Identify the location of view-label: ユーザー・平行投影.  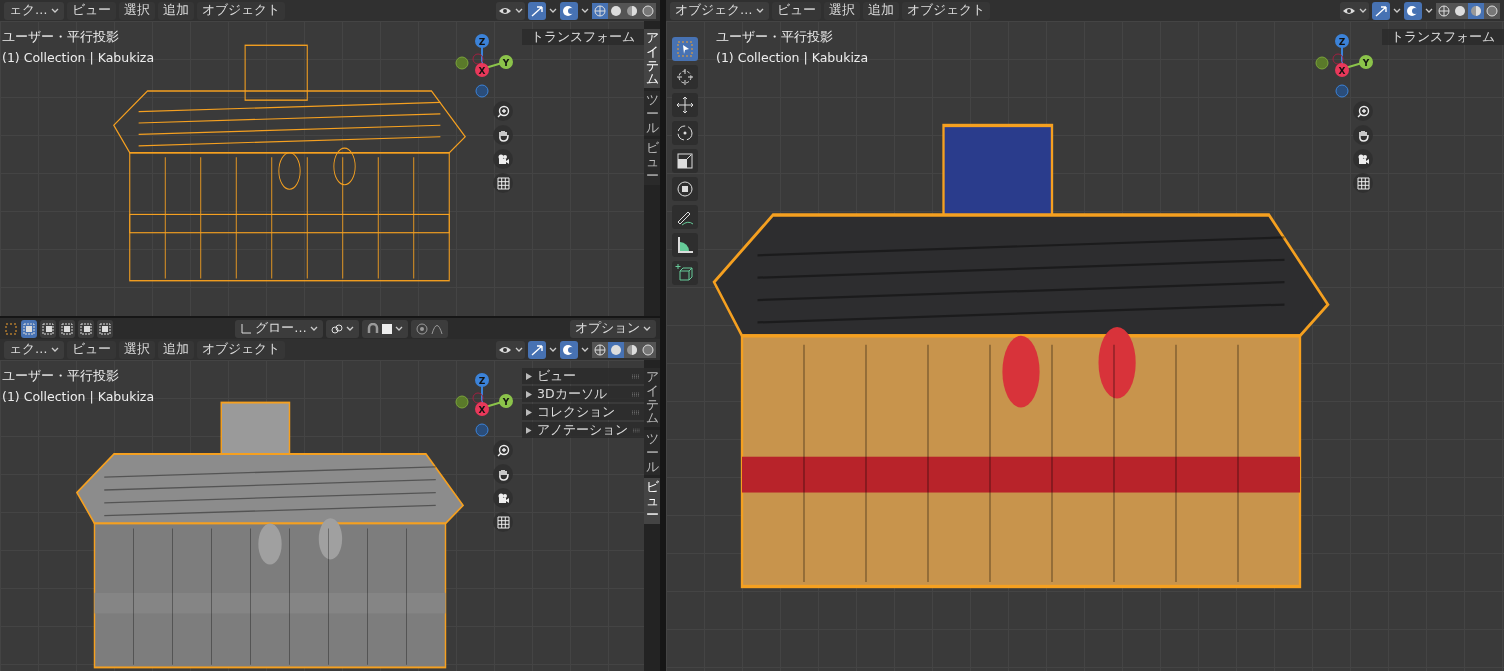
(61, 376).